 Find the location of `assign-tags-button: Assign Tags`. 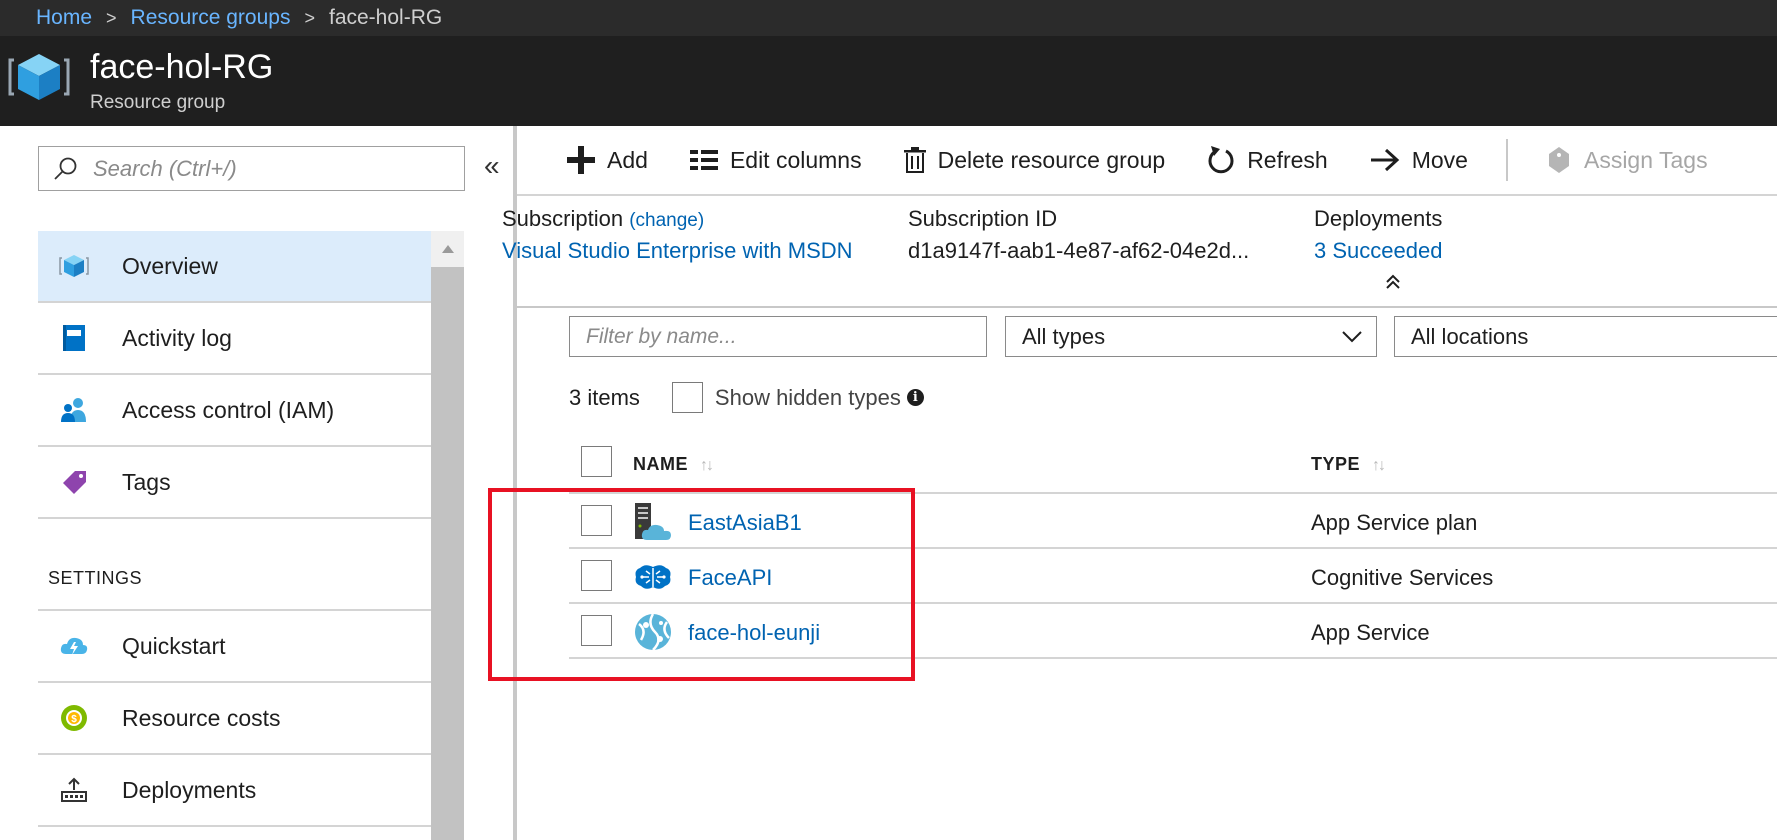

assign-tags-button: Assign Tags is located at coordinates (1627, 160).